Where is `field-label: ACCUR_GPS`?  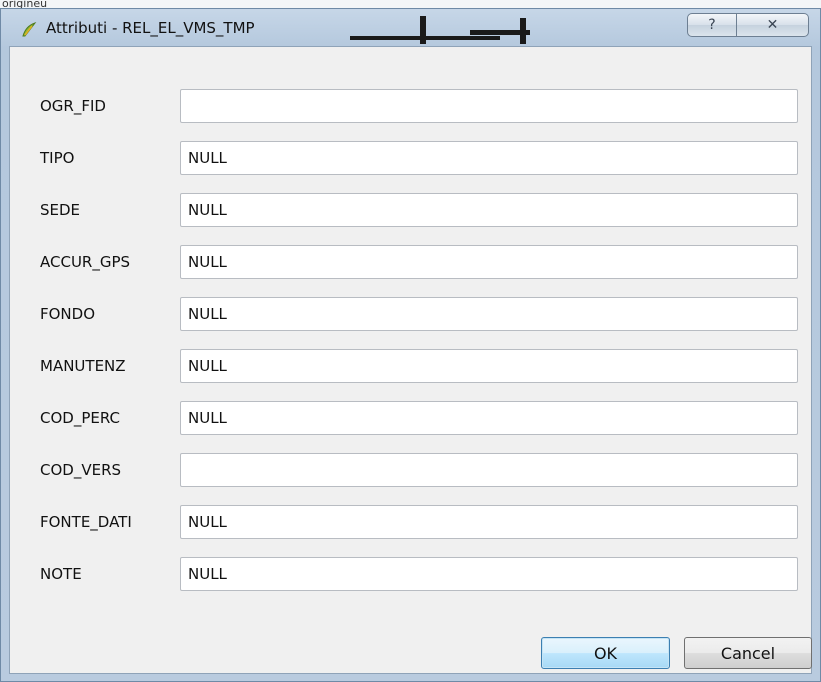
field-label: ACCUR_GPS is located at coordinates (85, 262).